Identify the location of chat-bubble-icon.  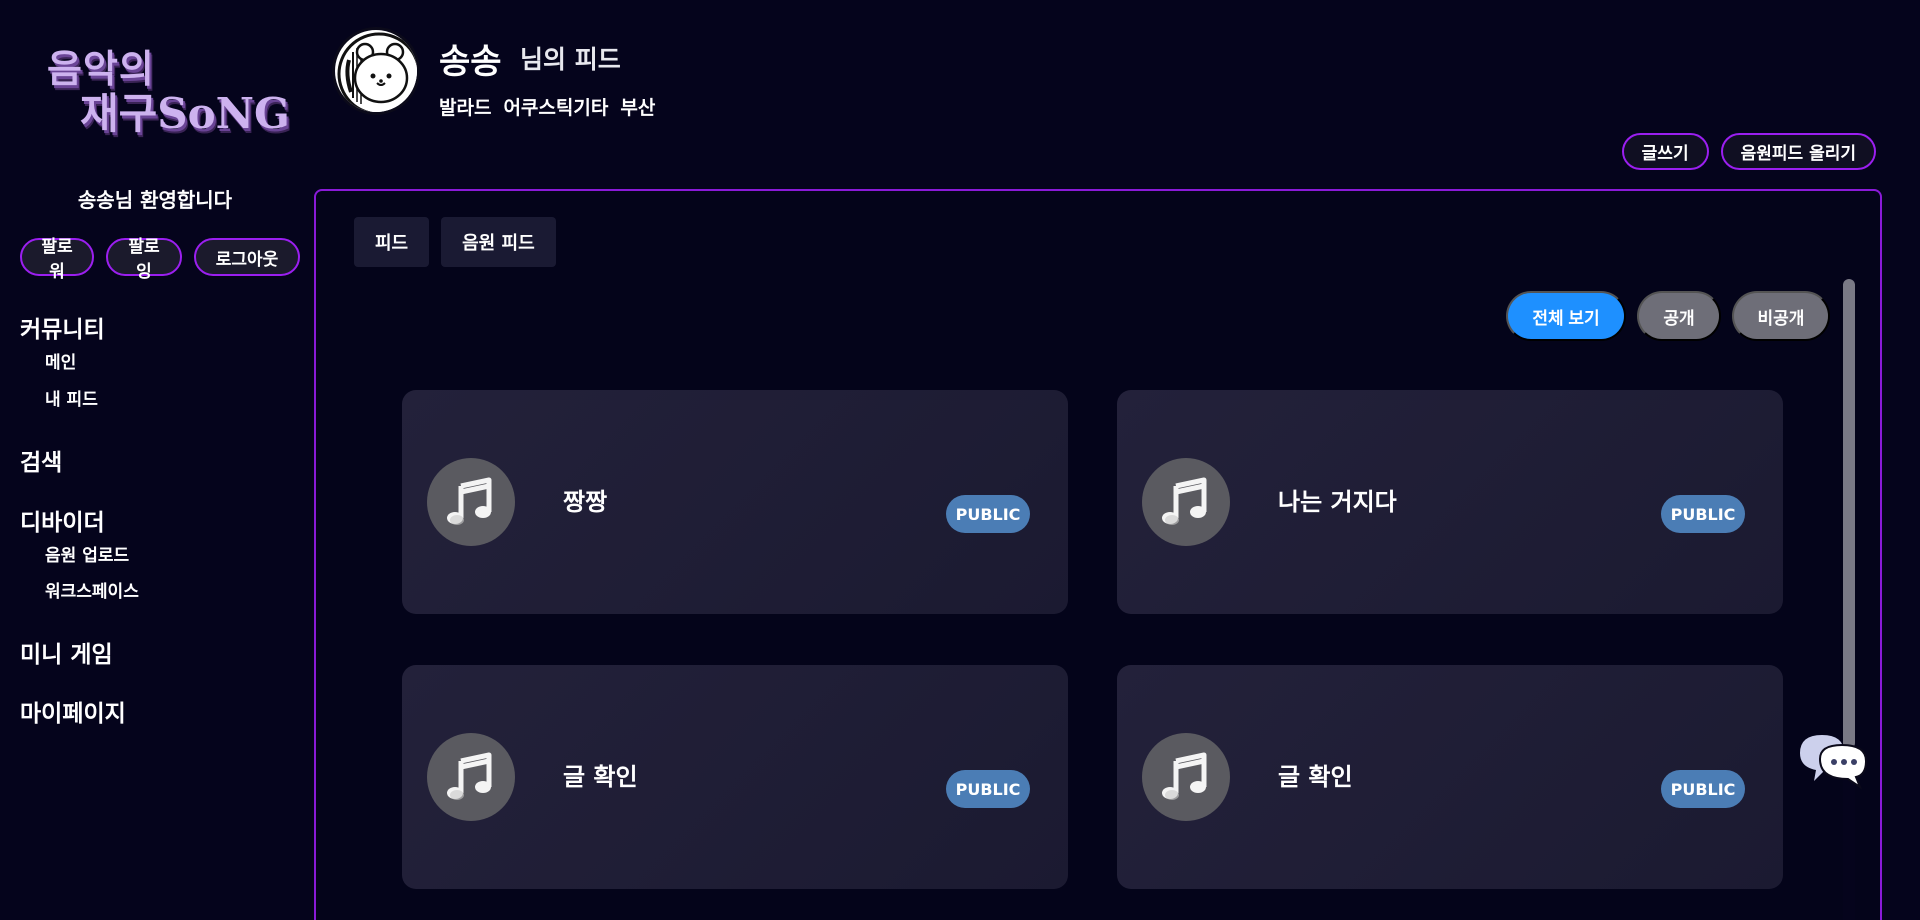
(1833, 760).